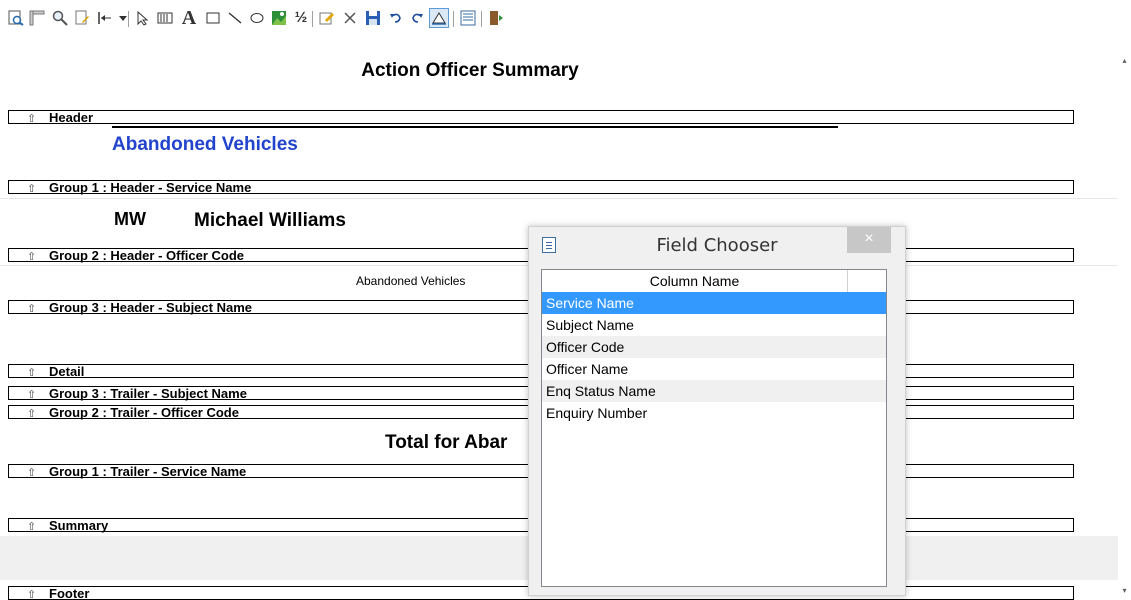 The image size is (1131, 600). Describe the element at coordinates (1124, 319) in the screenshot. I see `vertical-scrollbar: ▴ ▾` at that location.